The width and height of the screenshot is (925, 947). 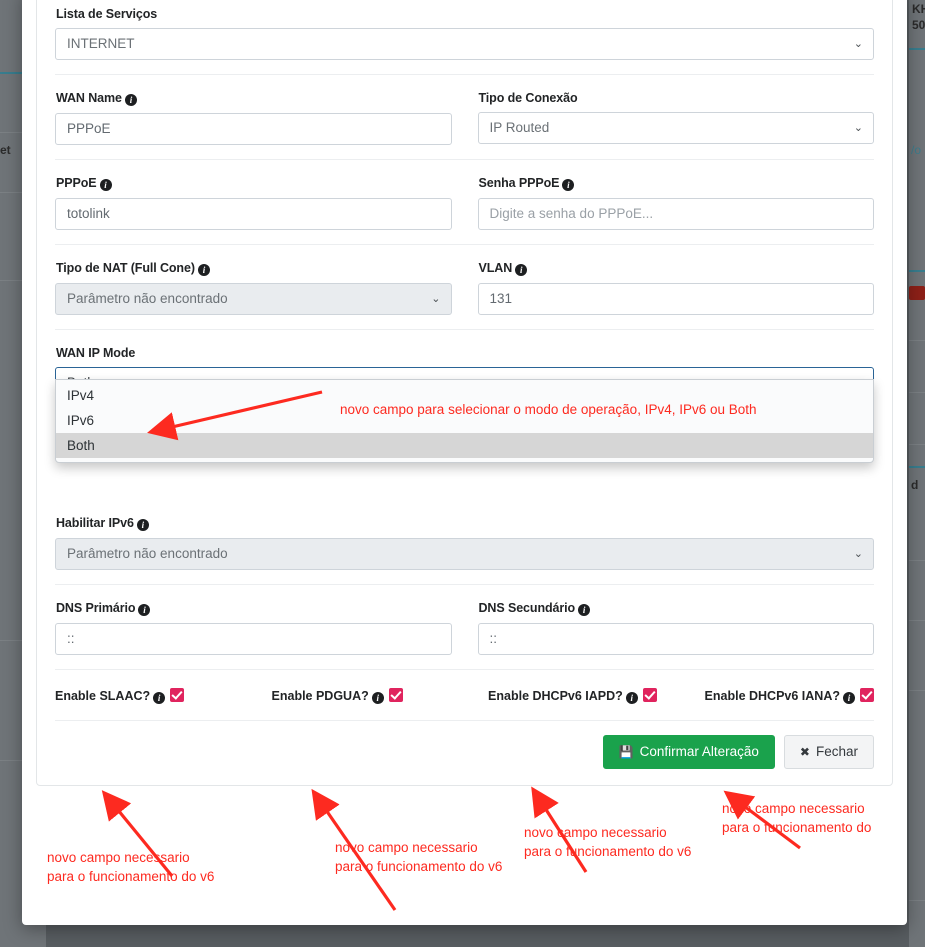 I want to click on checkbox-label-slaac: Enable SLAAC?, so click(x=103, y=696).